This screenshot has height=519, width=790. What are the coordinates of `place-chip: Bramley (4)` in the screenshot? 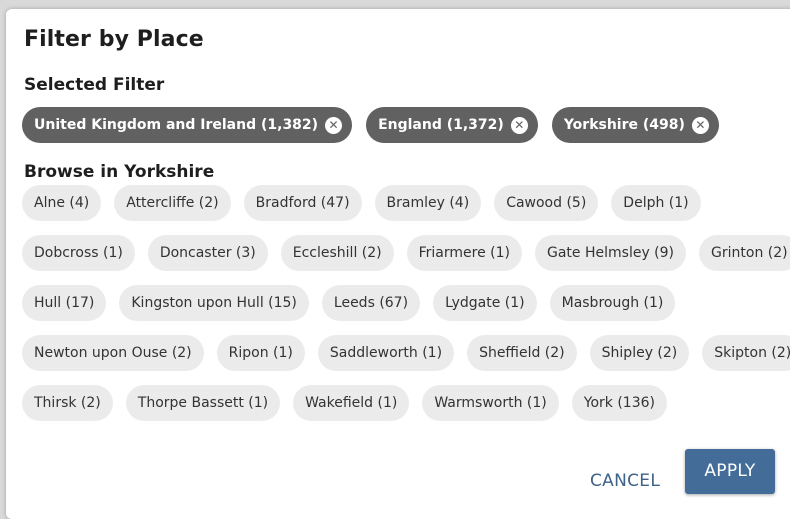 It's located at (428, 203).